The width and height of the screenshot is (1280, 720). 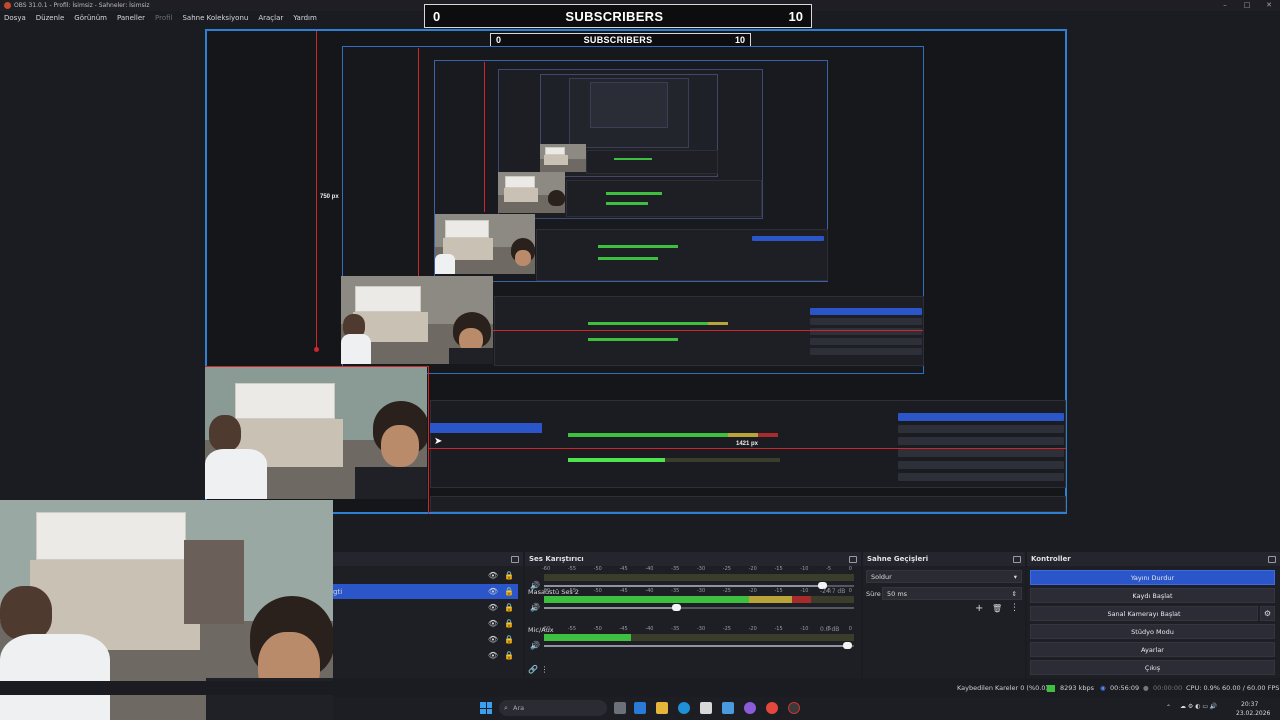 What do you see at coordinates (649, 591) in the screenshot?
I see `mixer-tick-label: -40` at bounding box center [649, 591].